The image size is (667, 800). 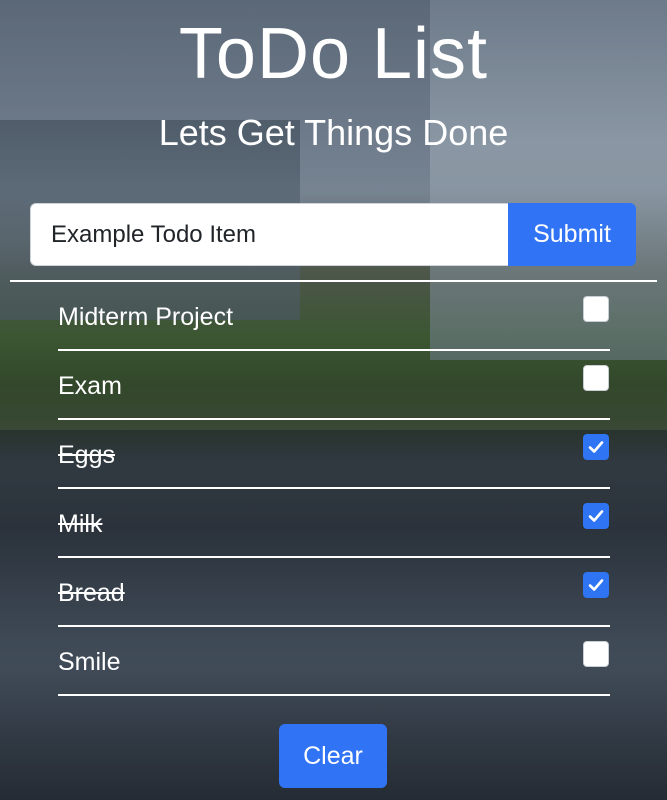 What do you see at coordinates (86, 455) in the screenshot?
I see `todo-item-label: Eggs` at bounding box center [86, 455].